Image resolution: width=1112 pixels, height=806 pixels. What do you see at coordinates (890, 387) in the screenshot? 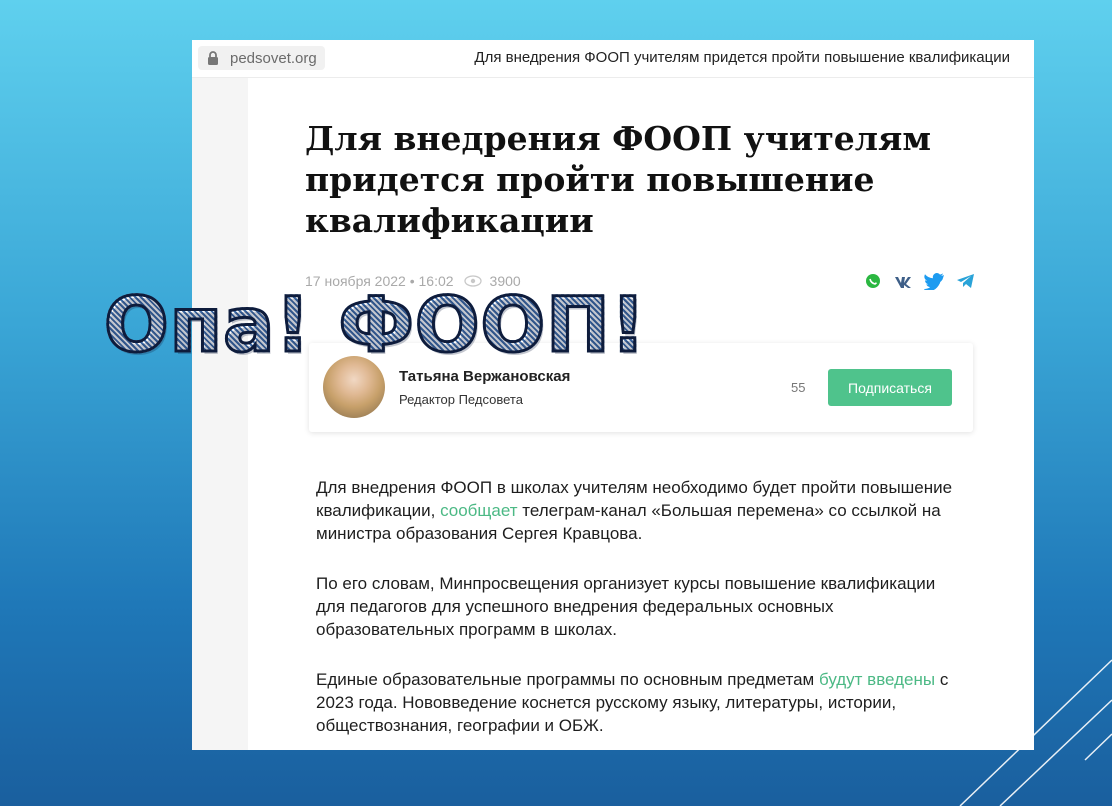
I see `subscribe-button: Подписаться` at bounding box center [890, 387].